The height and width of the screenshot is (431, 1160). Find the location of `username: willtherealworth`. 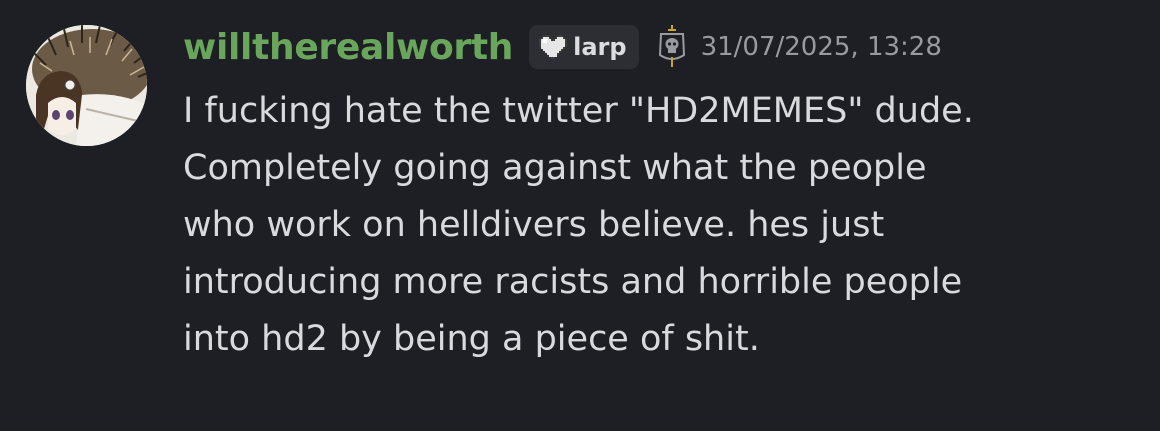

username: willtherealworth is located at coordinates (348, 47).